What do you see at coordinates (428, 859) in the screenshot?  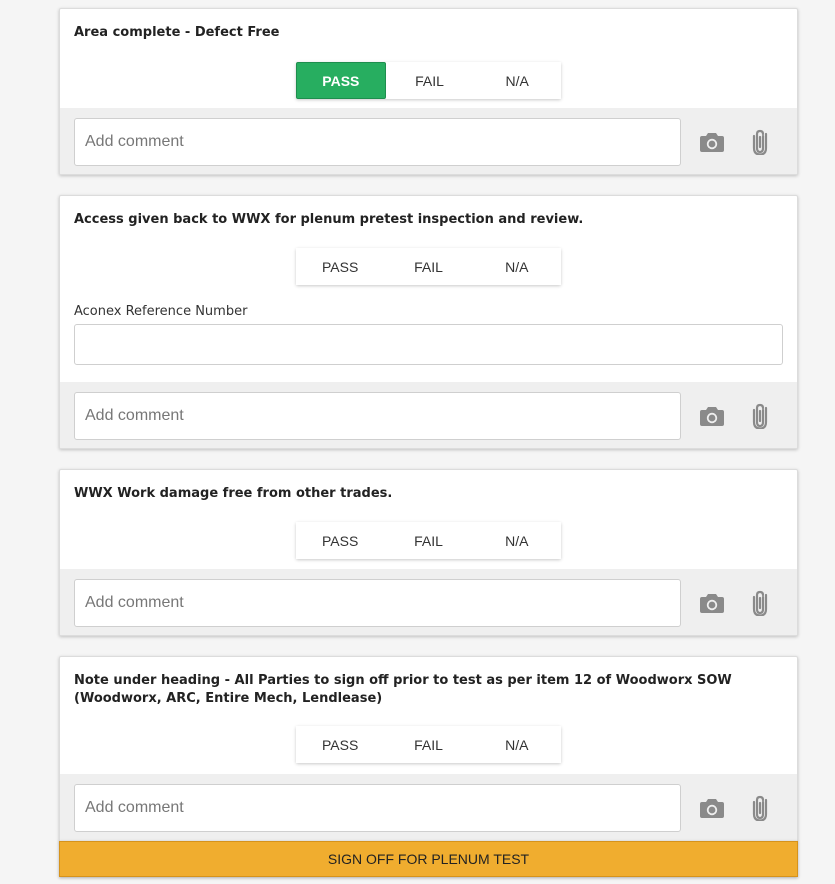 I see `sign-off-button: SIGN OFF FOR PLENUM TEST` at bounding box center [428, 859].